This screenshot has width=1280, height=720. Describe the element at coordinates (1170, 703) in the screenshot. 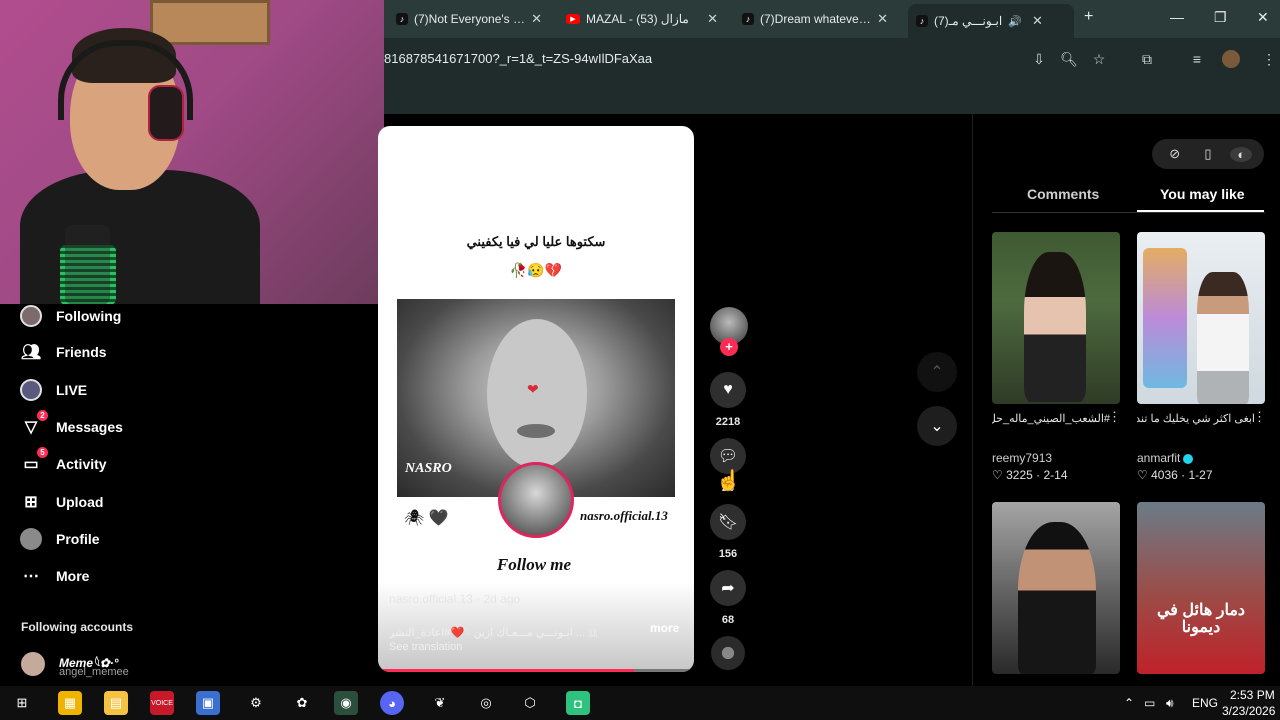

I see `volume-icon: 🔊︎` at that location.